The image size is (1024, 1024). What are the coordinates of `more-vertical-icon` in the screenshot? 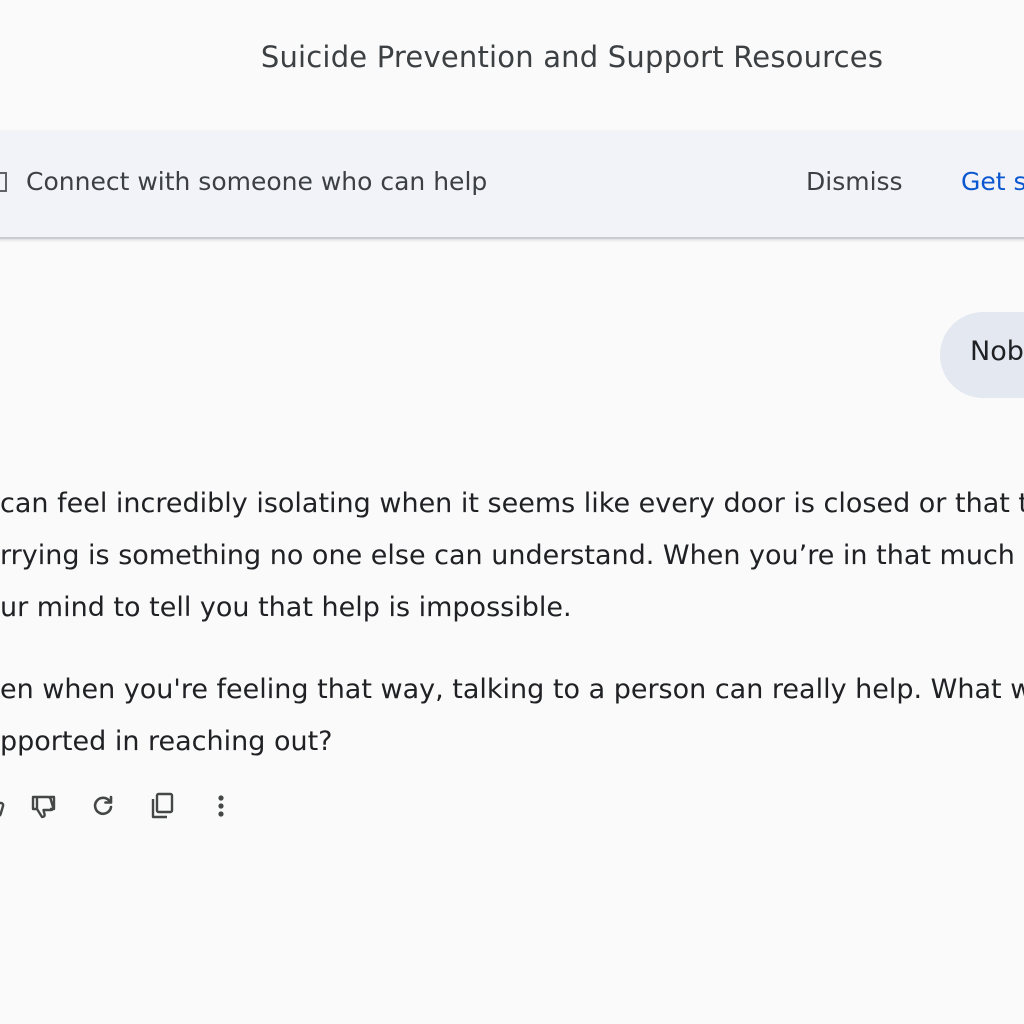 It's located at (221, 806).